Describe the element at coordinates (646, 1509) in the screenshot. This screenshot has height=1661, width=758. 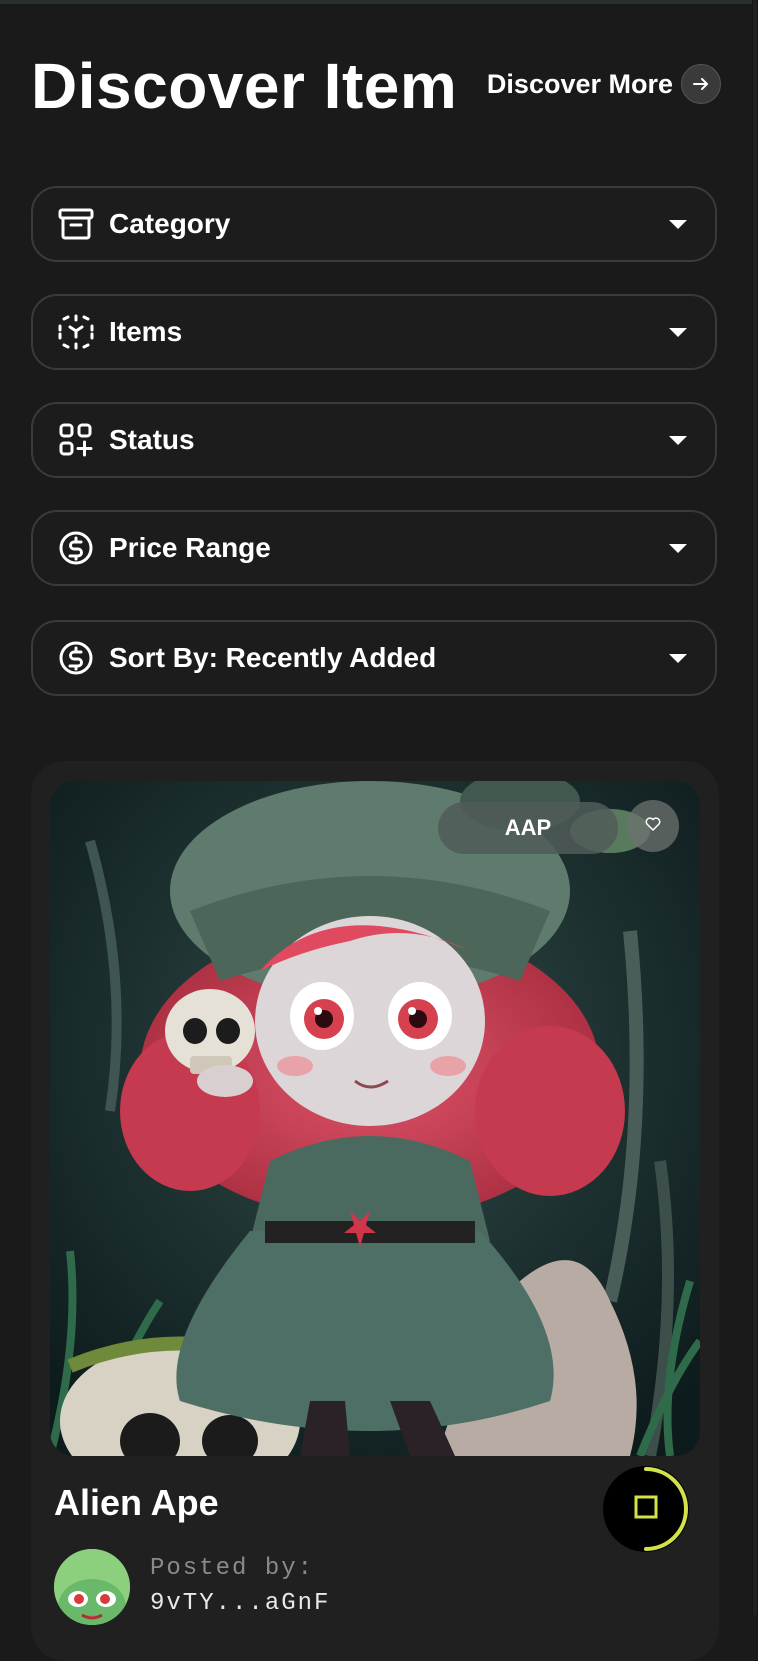
I see `stop-button` at that location.